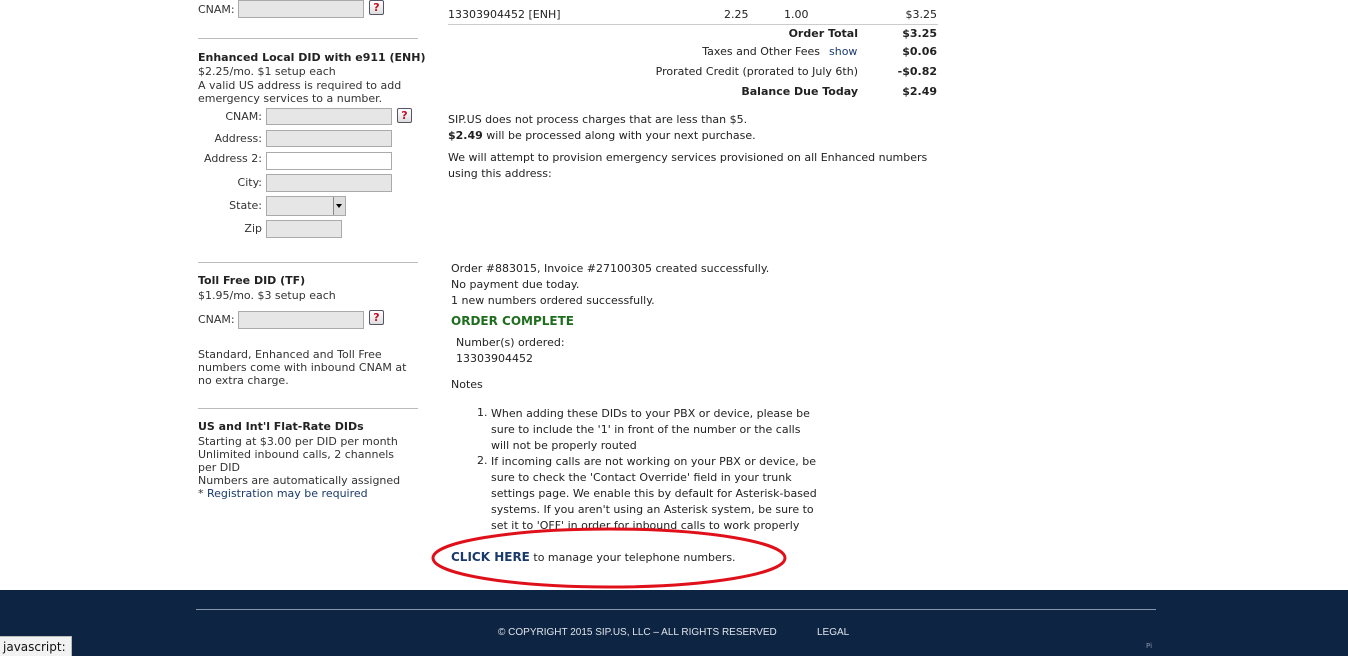 This screenshot has height=657, width=1348. Describe the element at coordinates (609, 558) in the screenshot. I see `red-highlight-oval` at that location.